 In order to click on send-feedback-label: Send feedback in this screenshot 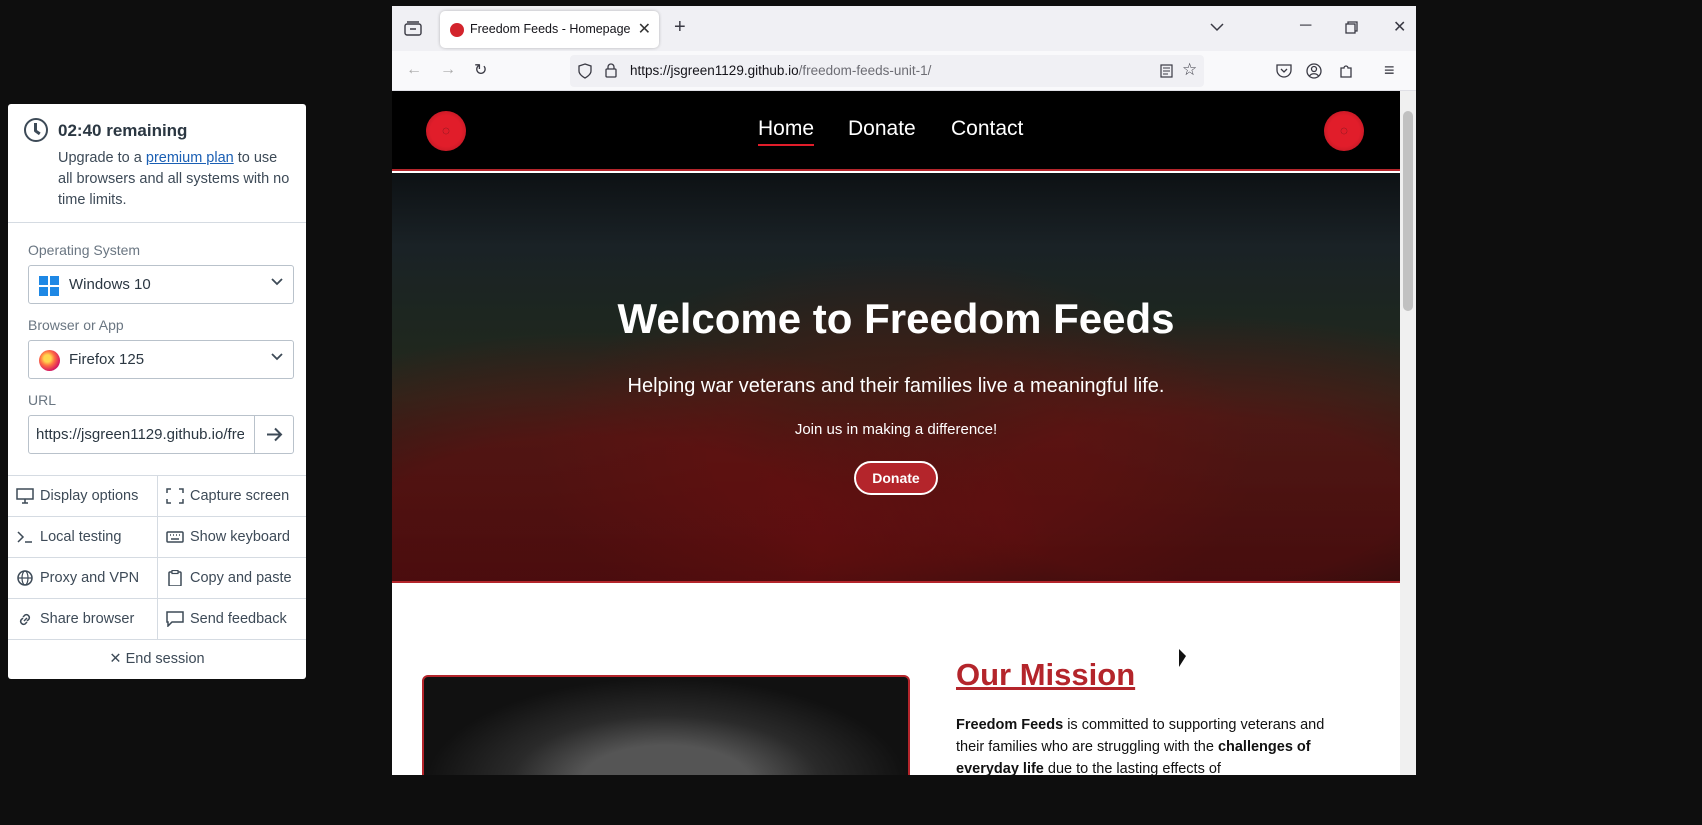, I will do `click(238, 619)`.